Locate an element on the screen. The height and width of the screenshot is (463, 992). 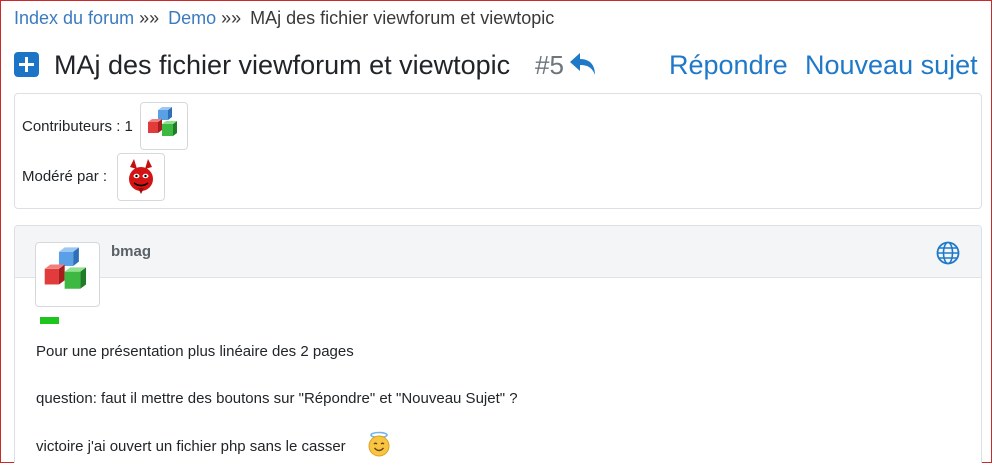
moderator-avatar is located at coordinates (141, 177).